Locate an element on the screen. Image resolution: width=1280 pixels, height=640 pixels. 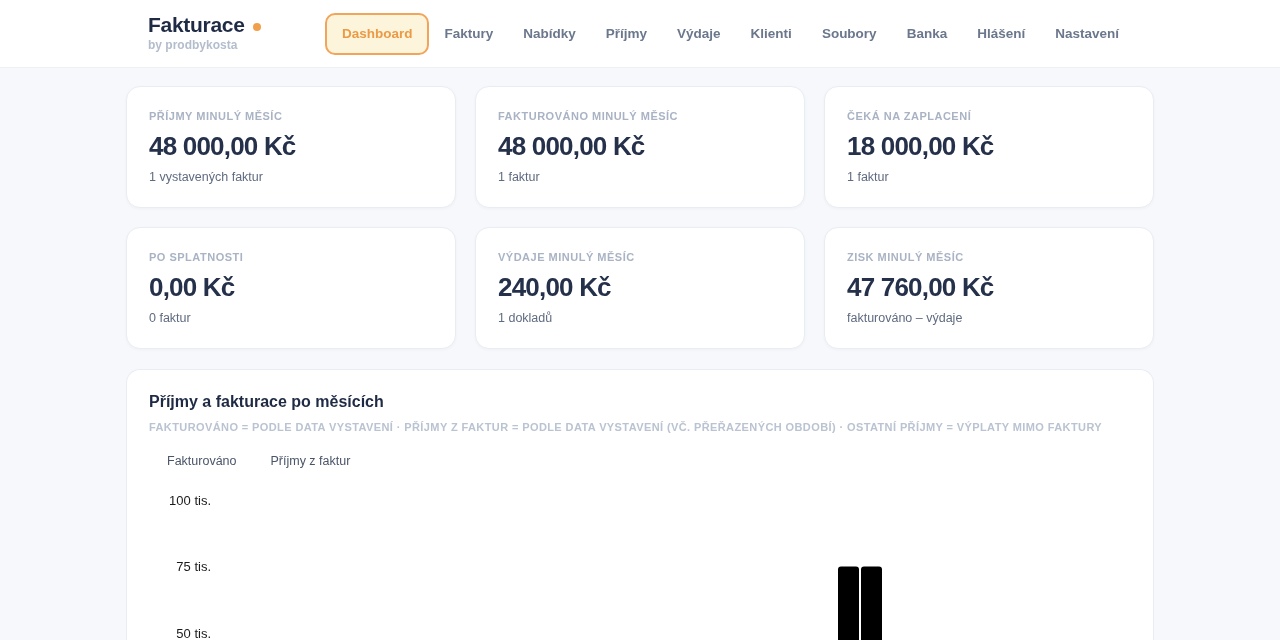
stat-note: fakturováno – výdaje is located at coordinates (905, 318).